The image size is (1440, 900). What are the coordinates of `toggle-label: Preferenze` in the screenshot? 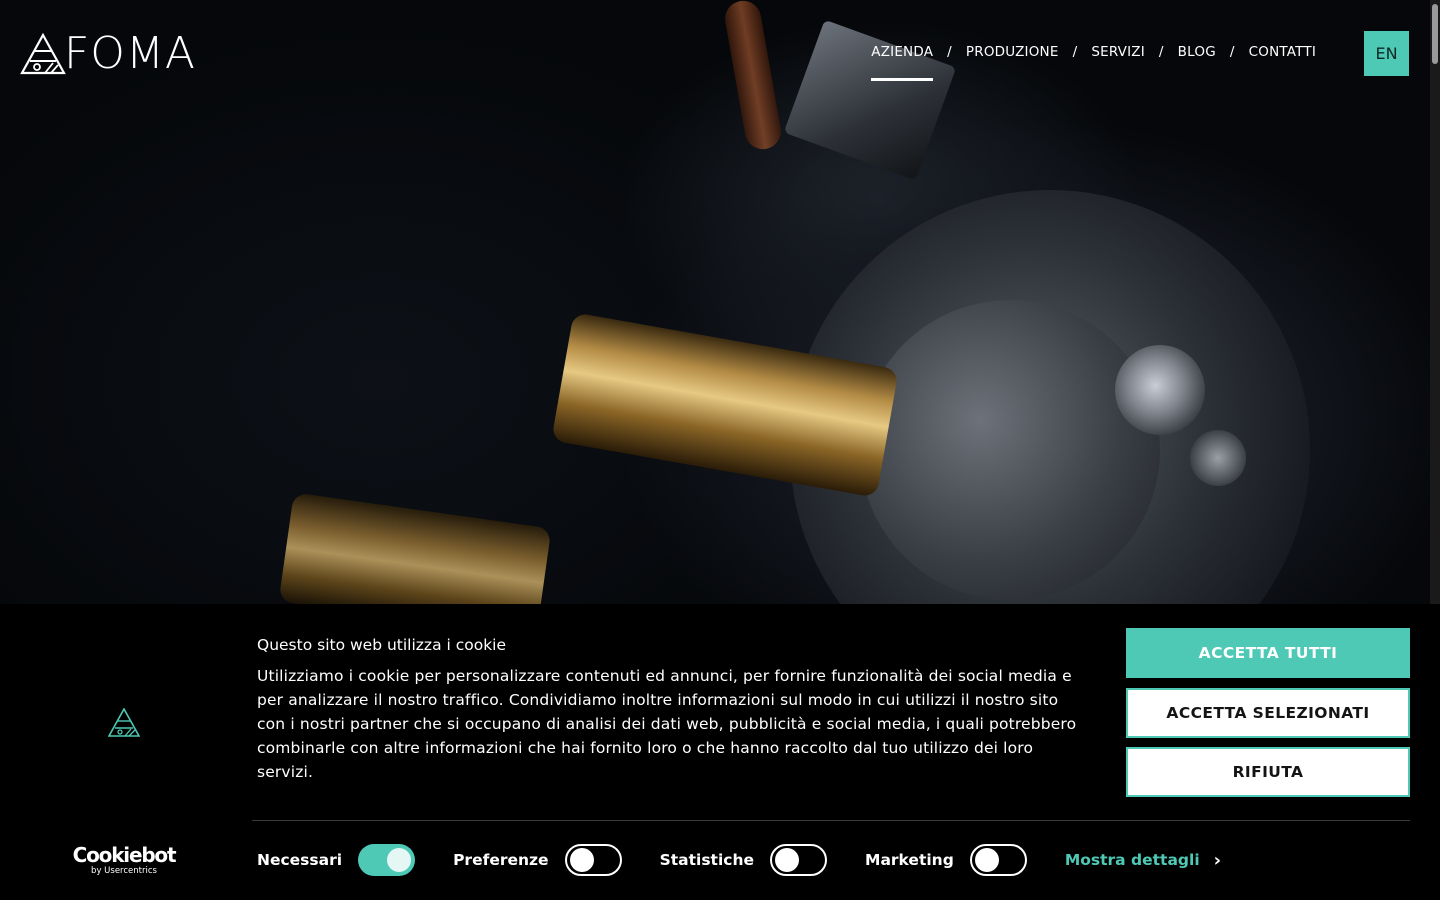 It's located at (501, 860).